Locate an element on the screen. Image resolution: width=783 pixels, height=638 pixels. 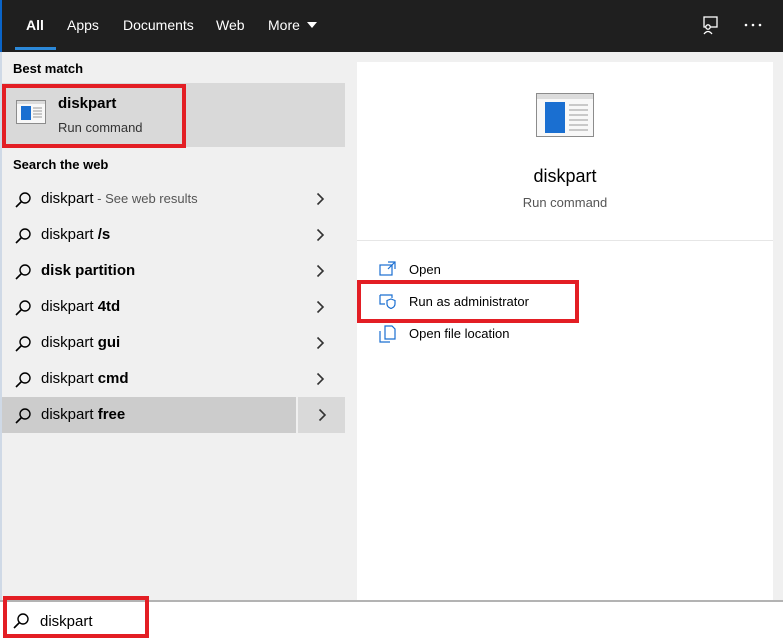
run-command-icon is located at coordinates (31, 114).